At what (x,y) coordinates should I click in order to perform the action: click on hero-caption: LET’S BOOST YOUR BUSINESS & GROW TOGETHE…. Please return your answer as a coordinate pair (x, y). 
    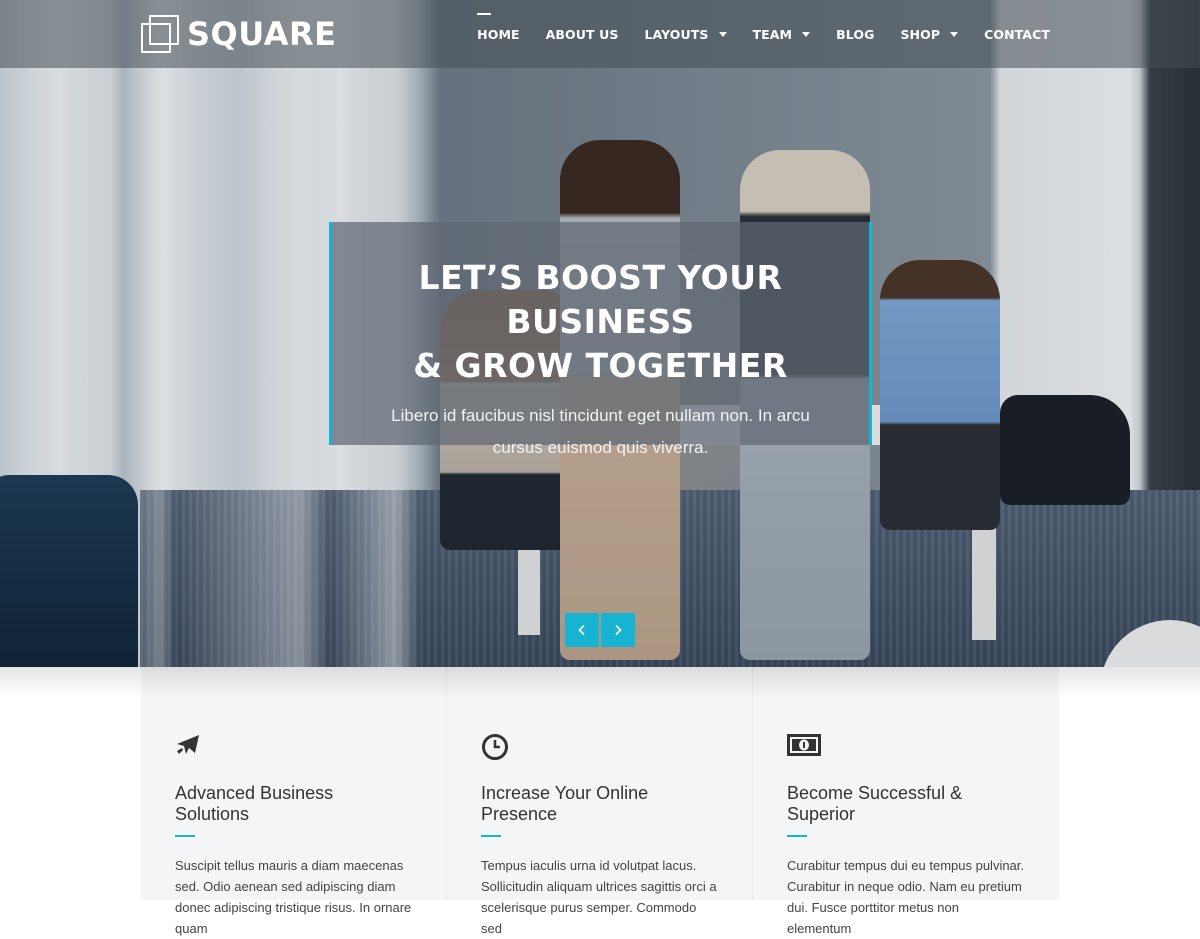
    Looking at the image, I should click on (600, 339).